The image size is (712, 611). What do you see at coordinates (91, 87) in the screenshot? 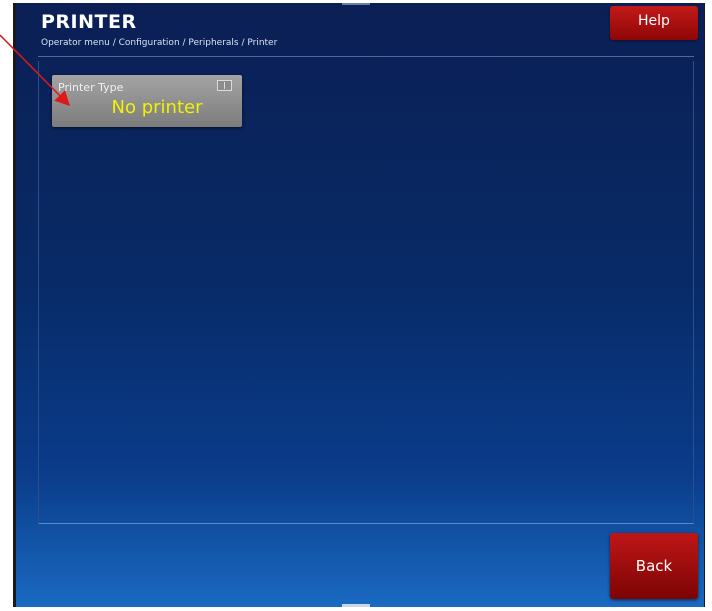
I see `printer-type-label: Printer Type` at bounding box center [91, 87].